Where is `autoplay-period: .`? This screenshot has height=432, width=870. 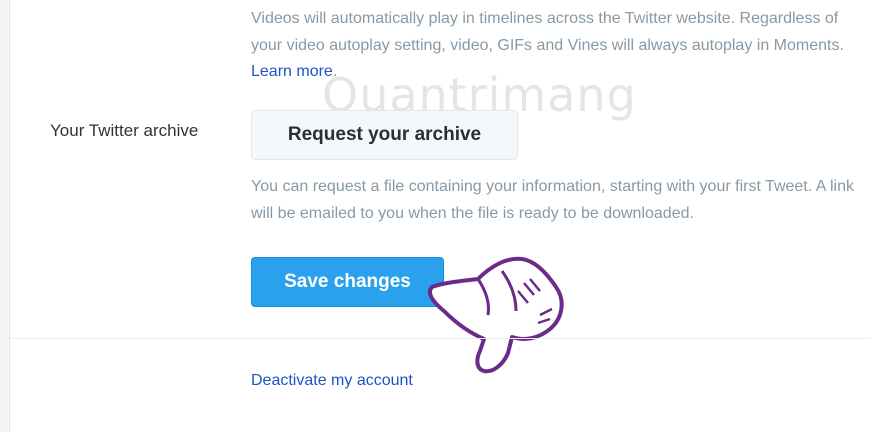
autoplay-period: . is located at coordinates (335, 71).